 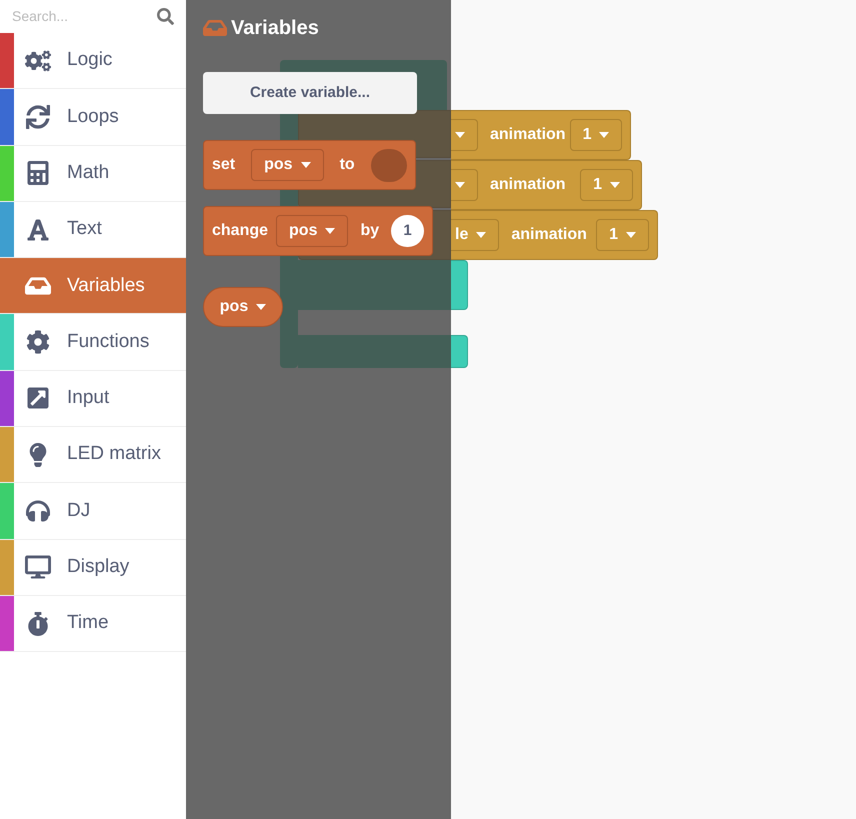 I want to click on headphones-icon, so click(x=38, y=511).